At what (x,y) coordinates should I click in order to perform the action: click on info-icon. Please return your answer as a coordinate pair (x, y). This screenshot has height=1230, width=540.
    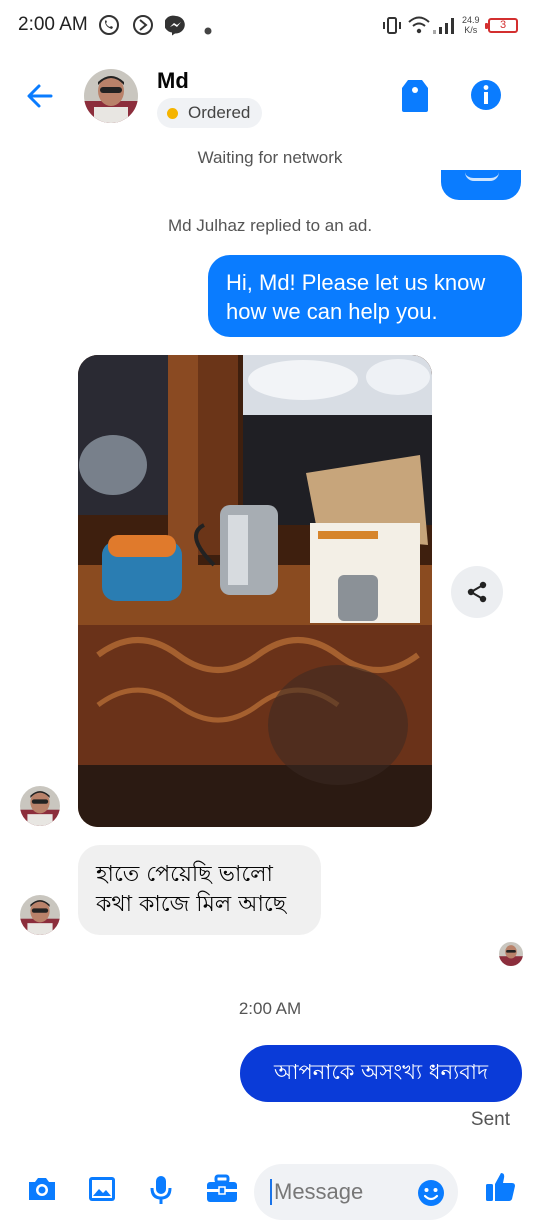
    Looking at the image, I should click on (486, 97).